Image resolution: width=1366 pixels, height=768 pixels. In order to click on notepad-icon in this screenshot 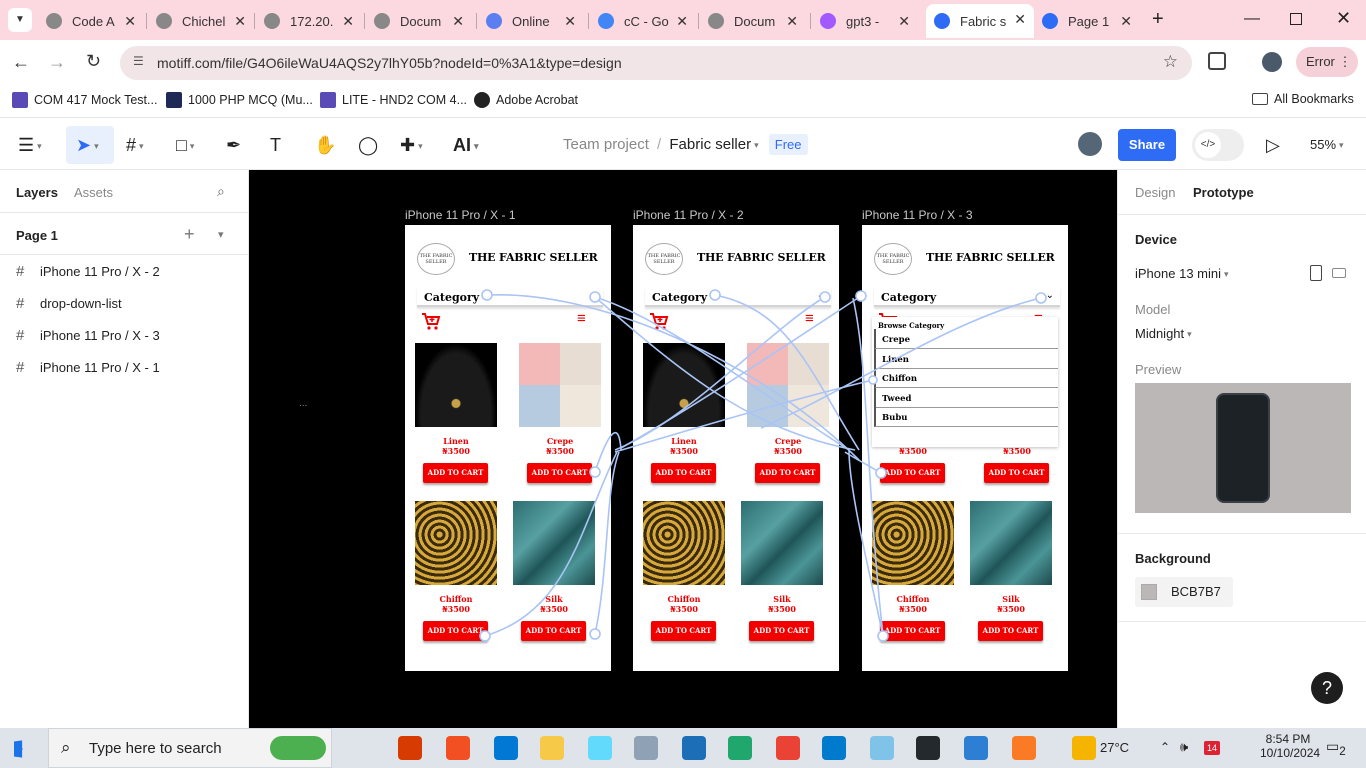, I will do `click(882, 748)`.